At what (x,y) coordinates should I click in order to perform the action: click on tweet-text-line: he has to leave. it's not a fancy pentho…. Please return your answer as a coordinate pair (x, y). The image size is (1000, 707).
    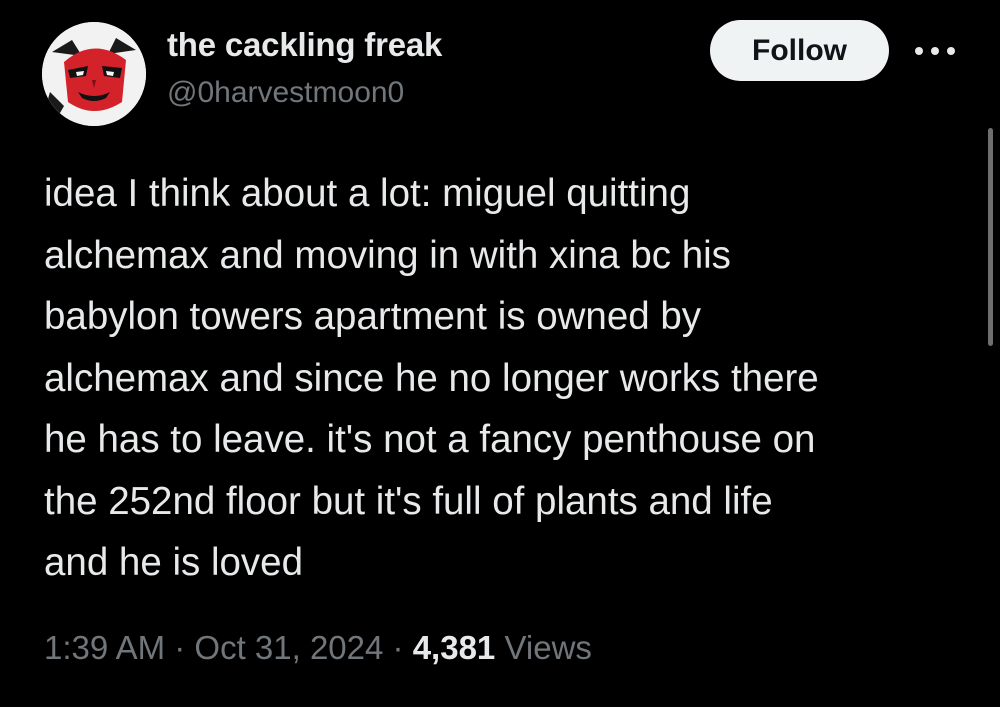
    Looking at the image, I should click on (430, 439).